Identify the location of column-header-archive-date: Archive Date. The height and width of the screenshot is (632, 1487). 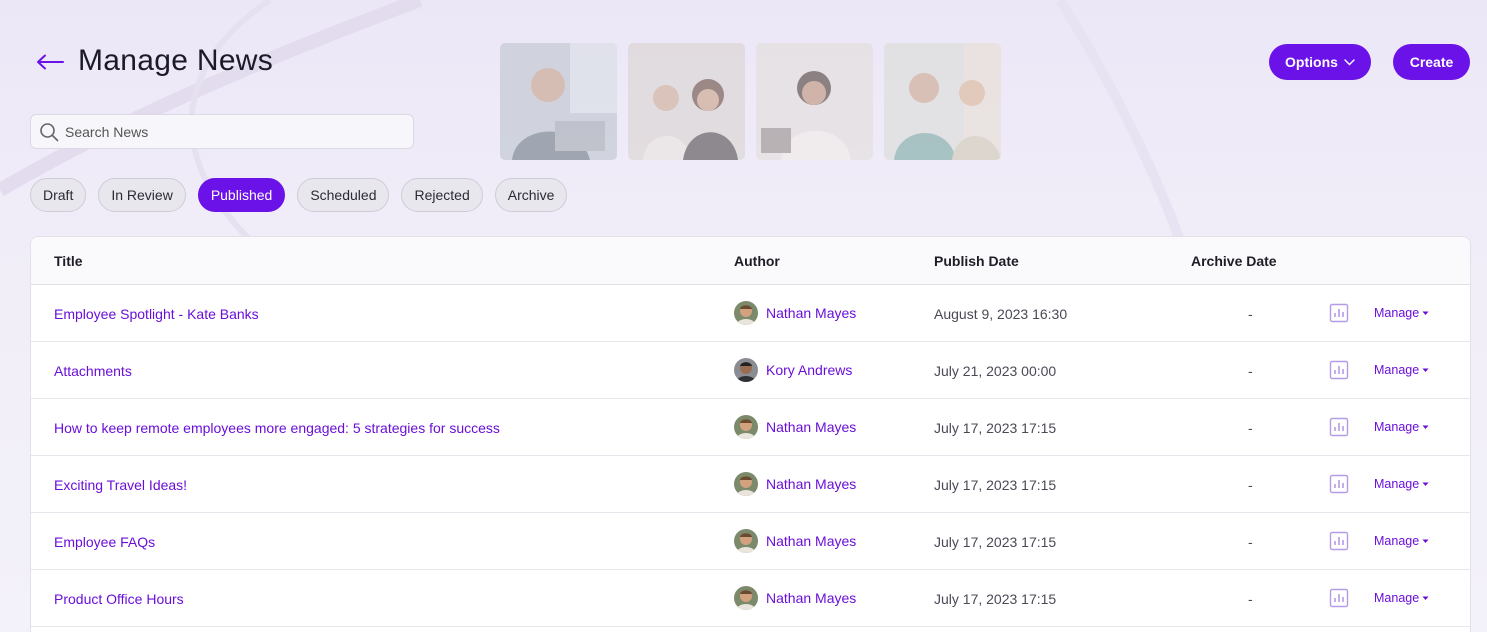
(1234, 261).